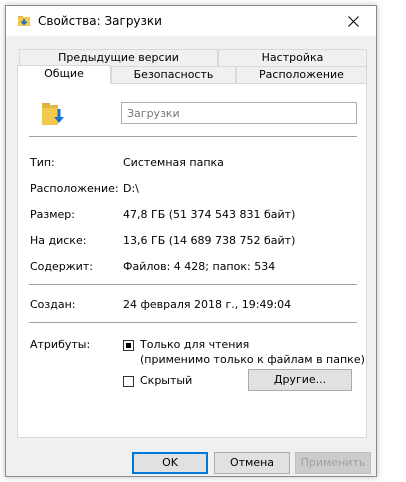 This screenshot has height=482, width=406. What do you see at coordinates (252, 359) in the screenshot?
I see `readonly-note: (применимо только к файлам в папке)` at bounding box center [252, 359].